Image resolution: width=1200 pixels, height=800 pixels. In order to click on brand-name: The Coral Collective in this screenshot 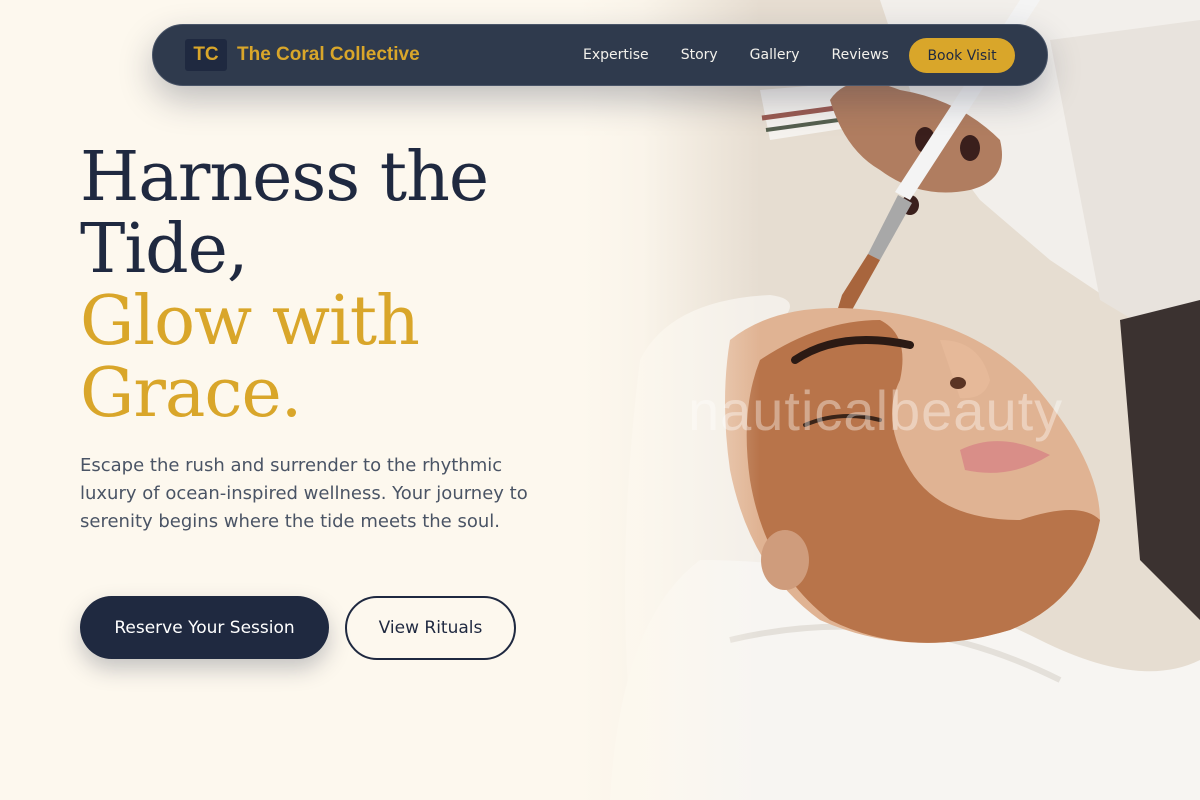, I will do `click(328, 54)`.